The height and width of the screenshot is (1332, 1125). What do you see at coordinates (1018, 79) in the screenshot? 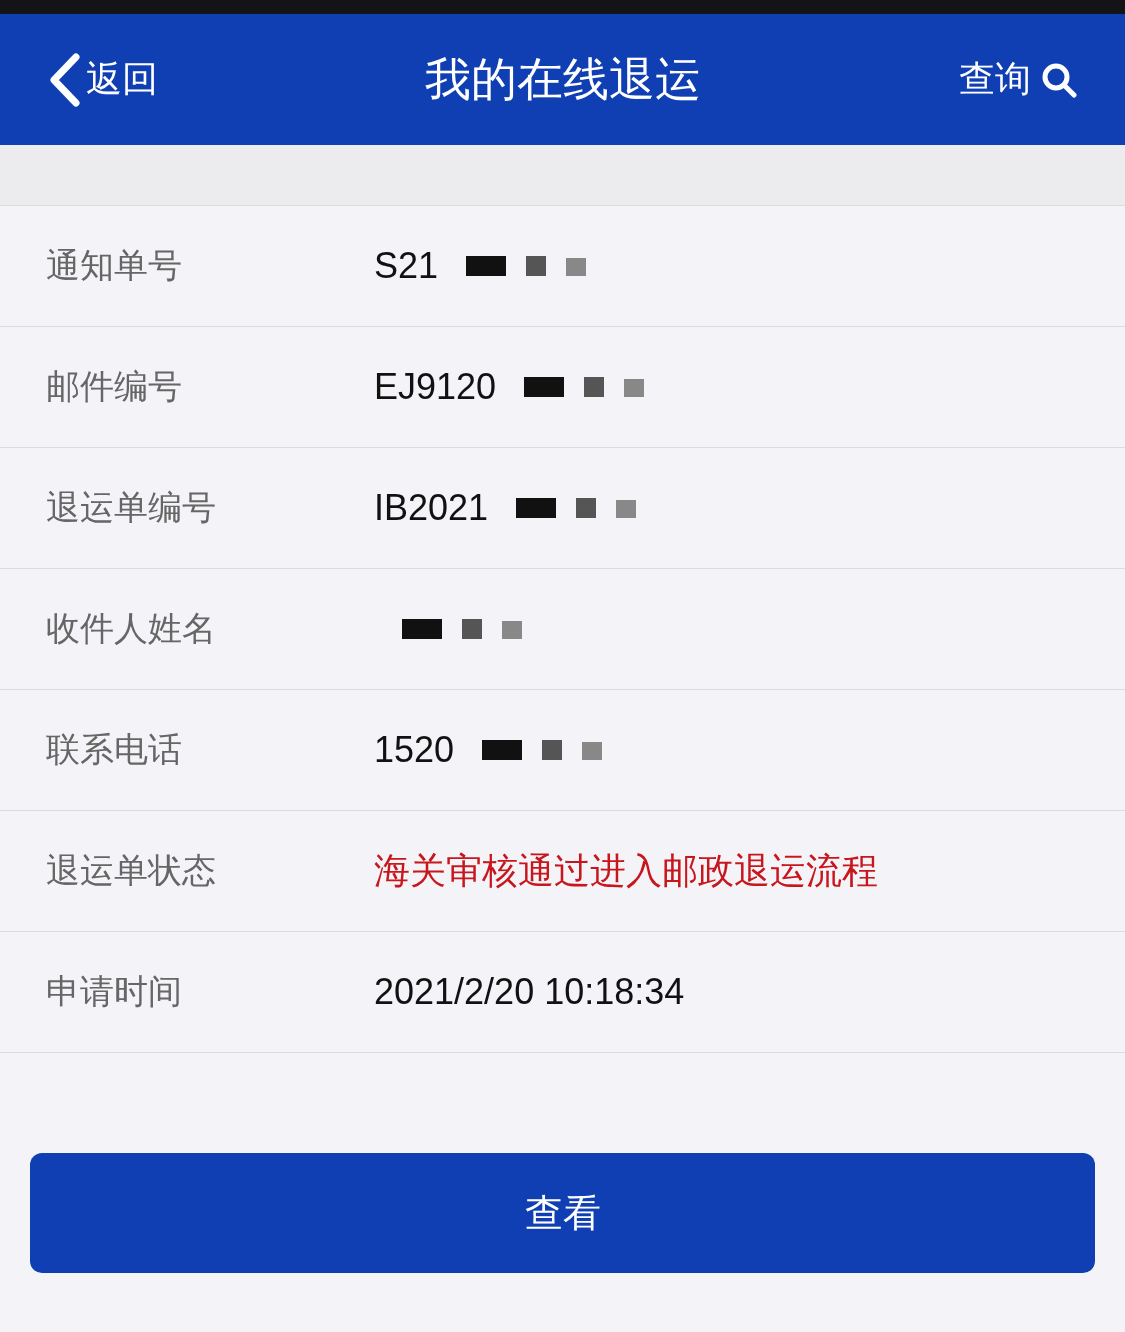
I see `query-button: 查询` at bounding box center [1018, 79].